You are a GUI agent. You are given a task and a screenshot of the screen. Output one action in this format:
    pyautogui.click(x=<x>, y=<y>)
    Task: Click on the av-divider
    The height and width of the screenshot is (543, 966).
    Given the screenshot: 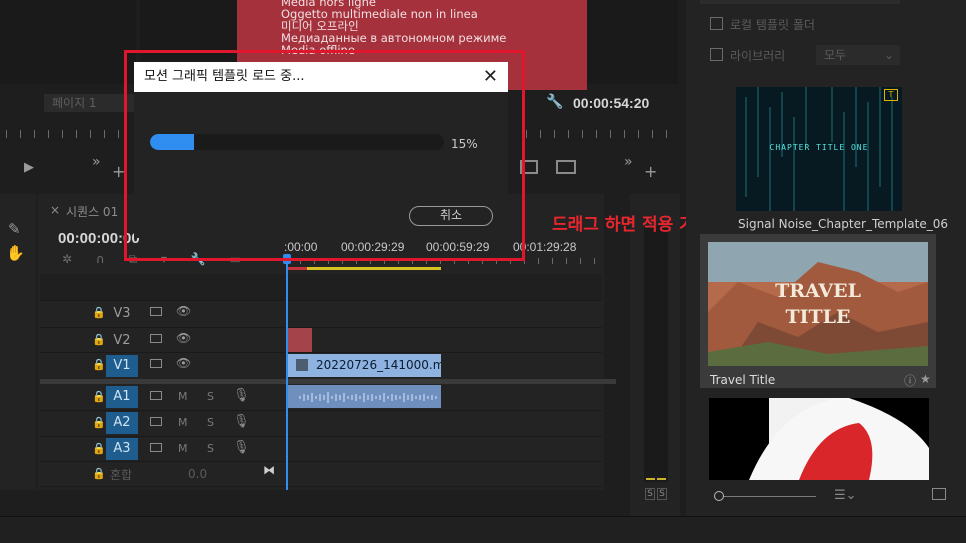 What is the action you would take?
    pyautogui.click(x=328, y=381)
    